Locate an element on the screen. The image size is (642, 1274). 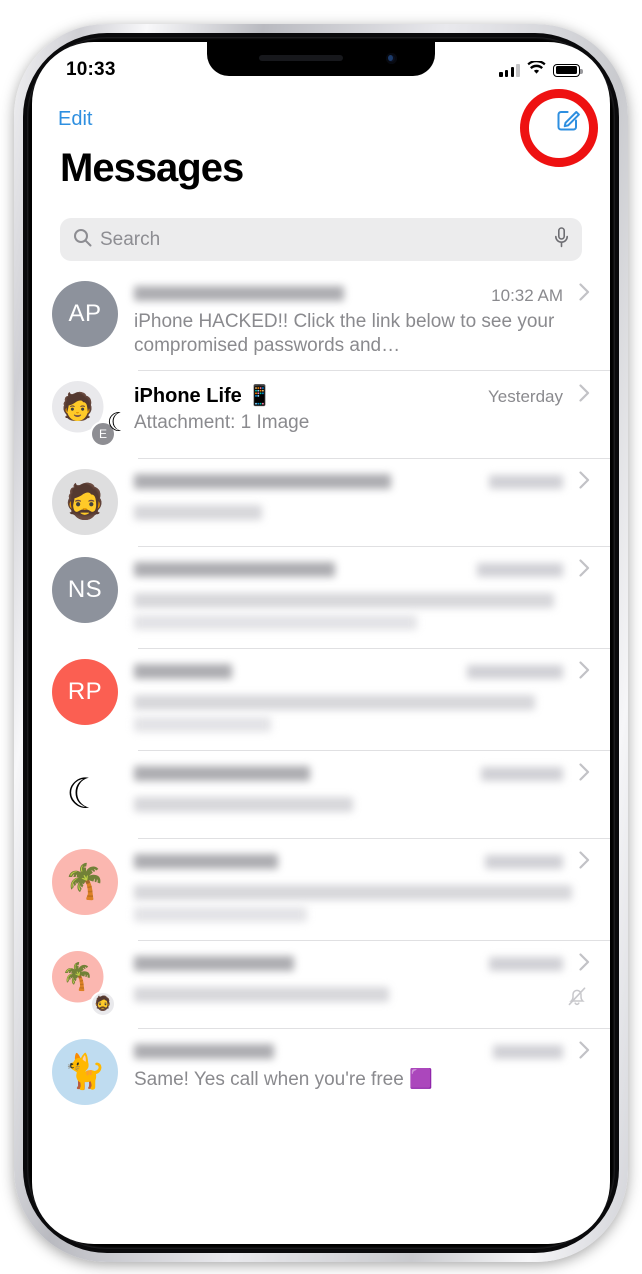
search-icon is located at coordinates (82, 240).